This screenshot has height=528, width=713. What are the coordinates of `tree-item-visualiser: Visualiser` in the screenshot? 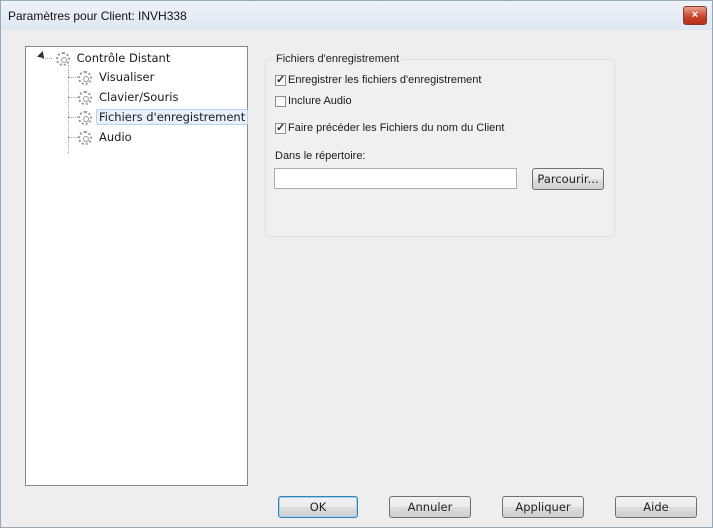 It's located at (117, 77).